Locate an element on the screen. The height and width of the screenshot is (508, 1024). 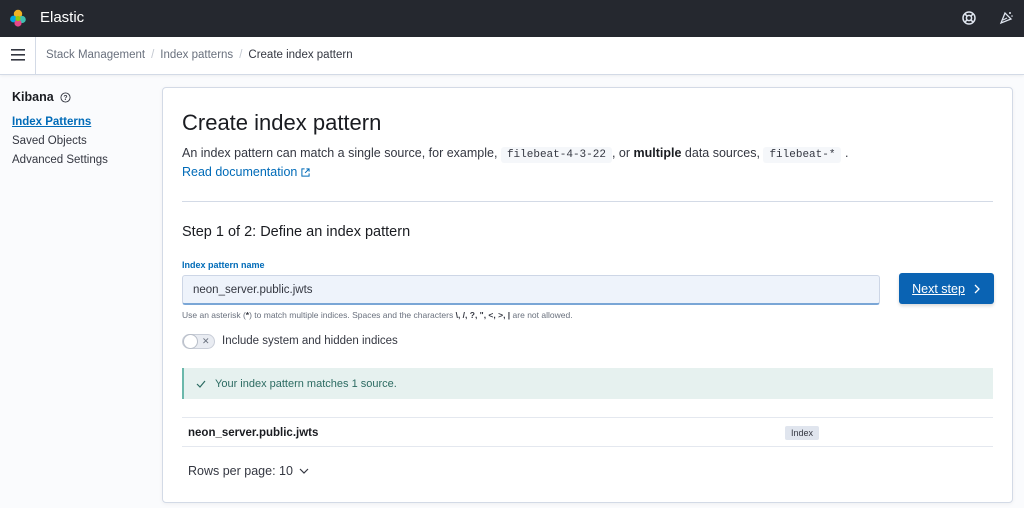
index-pattern-name-input is located at coordinates (531, 290).